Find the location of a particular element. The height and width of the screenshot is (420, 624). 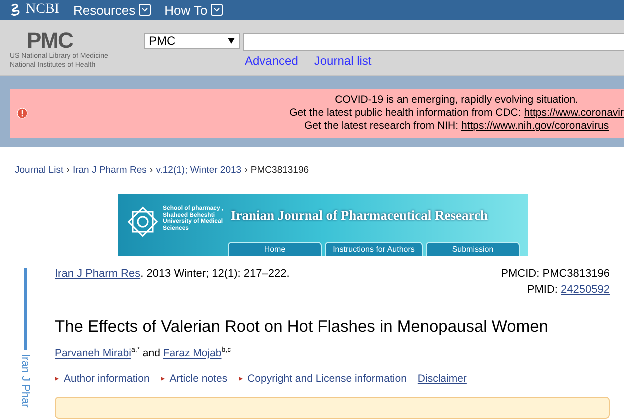

section-toggle: Copyright and License information is located at coordinates (327, 378).